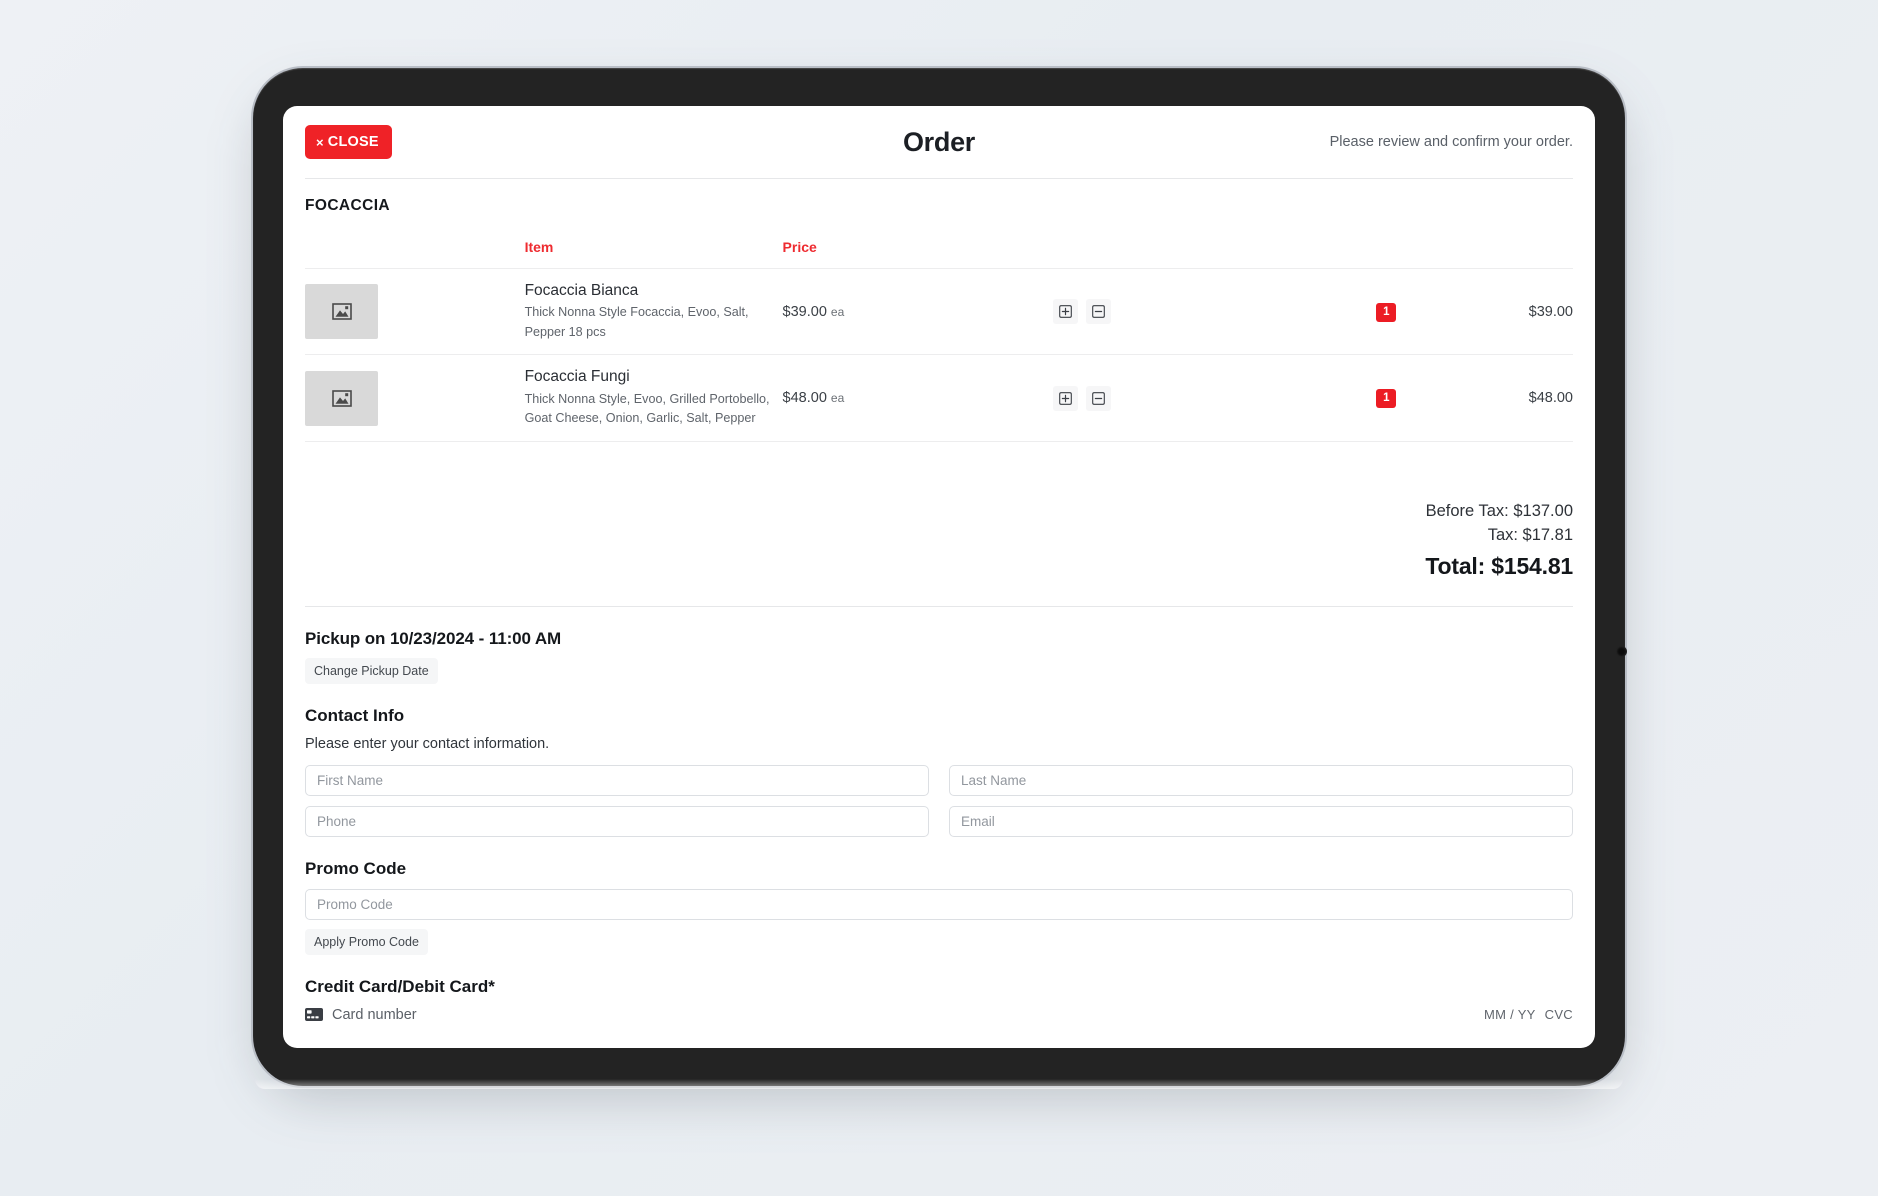  What do you see at coordinates (1558, 1015) in the screenshot?
I see `card-cvc-label: CVC` at bounding box center [1558, 1015].